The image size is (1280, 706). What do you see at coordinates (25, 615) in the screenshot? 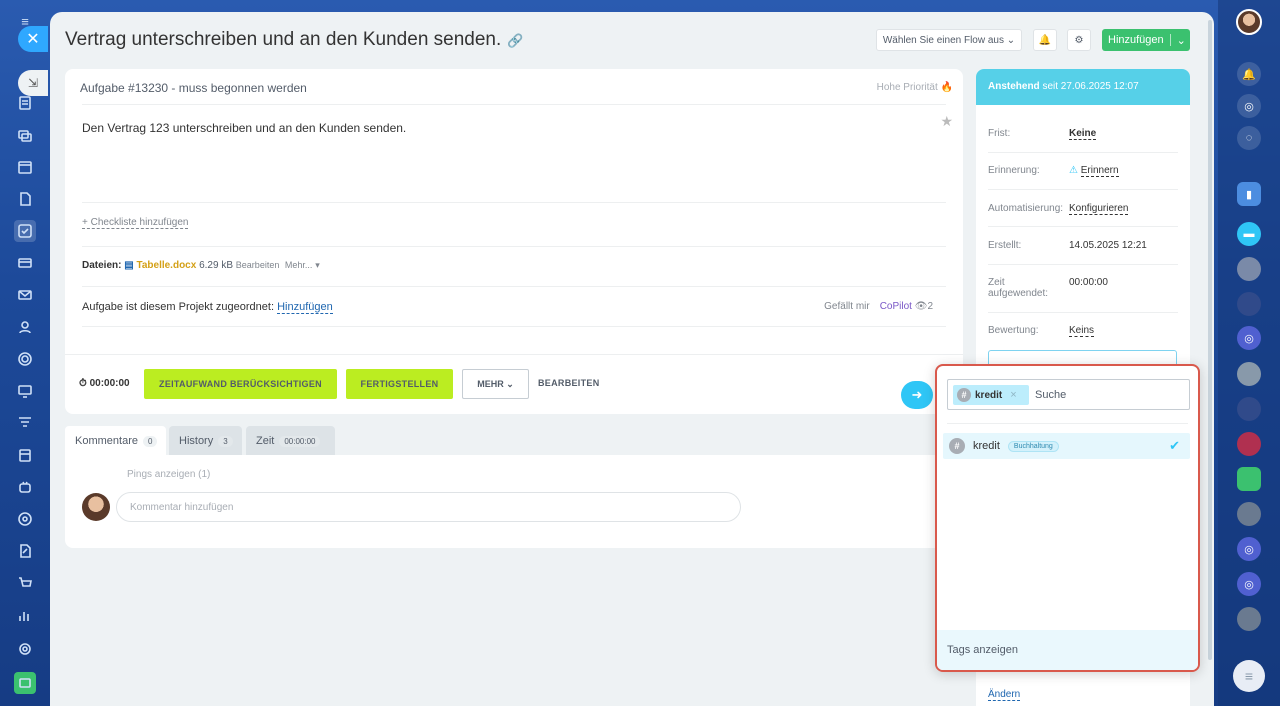
I see `analytics-icon` at bounding box center [25, 615].